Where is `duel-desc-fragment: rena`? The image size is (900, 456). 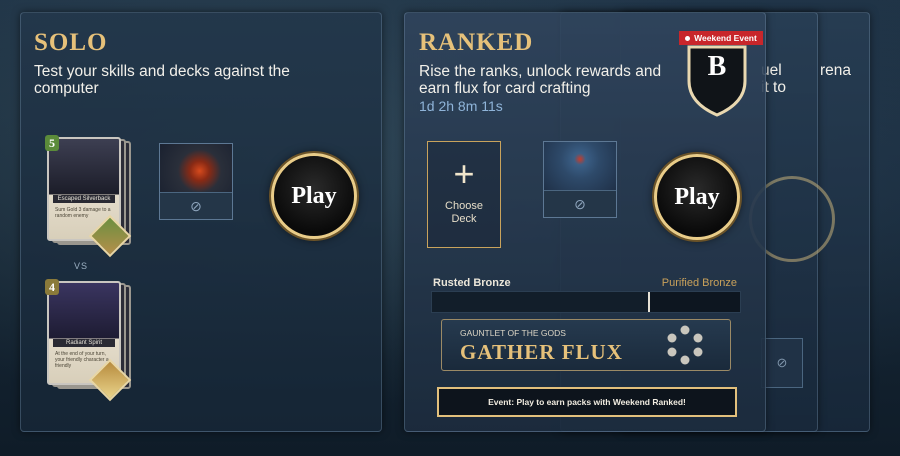 duel-desc-fragment: rena is located at coordinates (836, 70).